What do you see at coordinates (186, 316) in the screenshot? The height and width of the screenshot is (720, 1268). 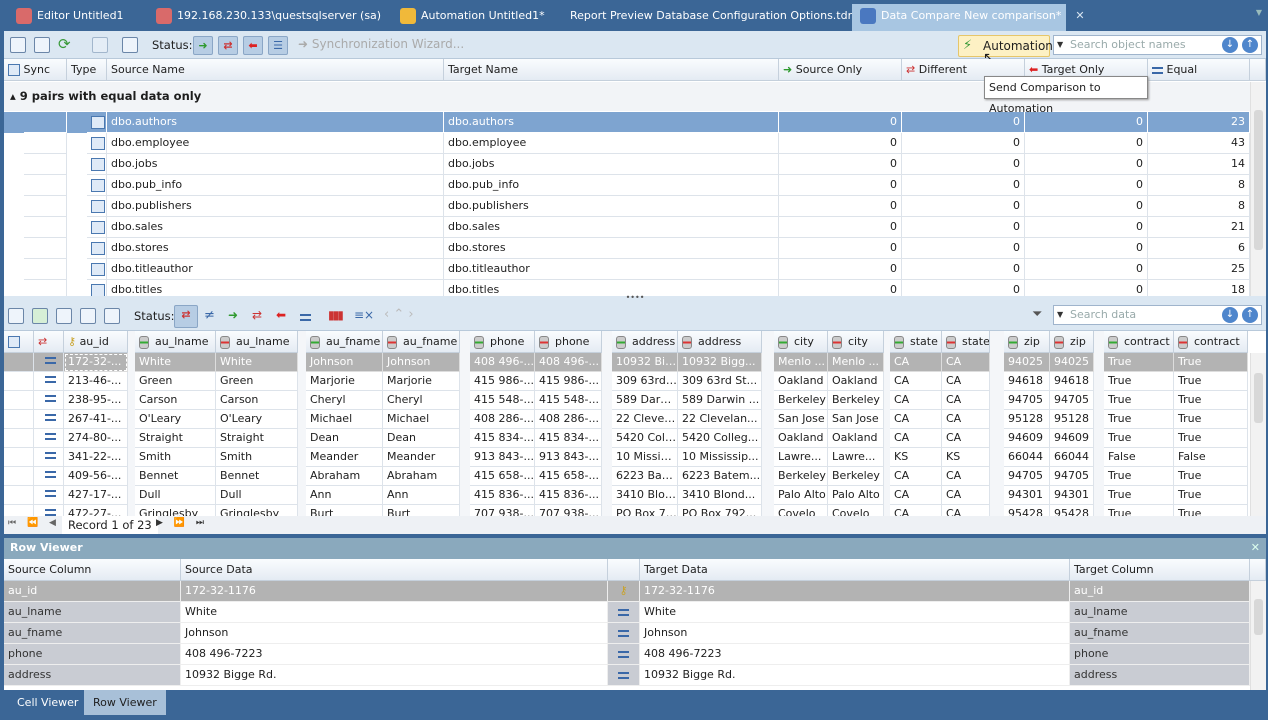 I see `filter-all-button: ⇄` at bounding box center [186, 316].